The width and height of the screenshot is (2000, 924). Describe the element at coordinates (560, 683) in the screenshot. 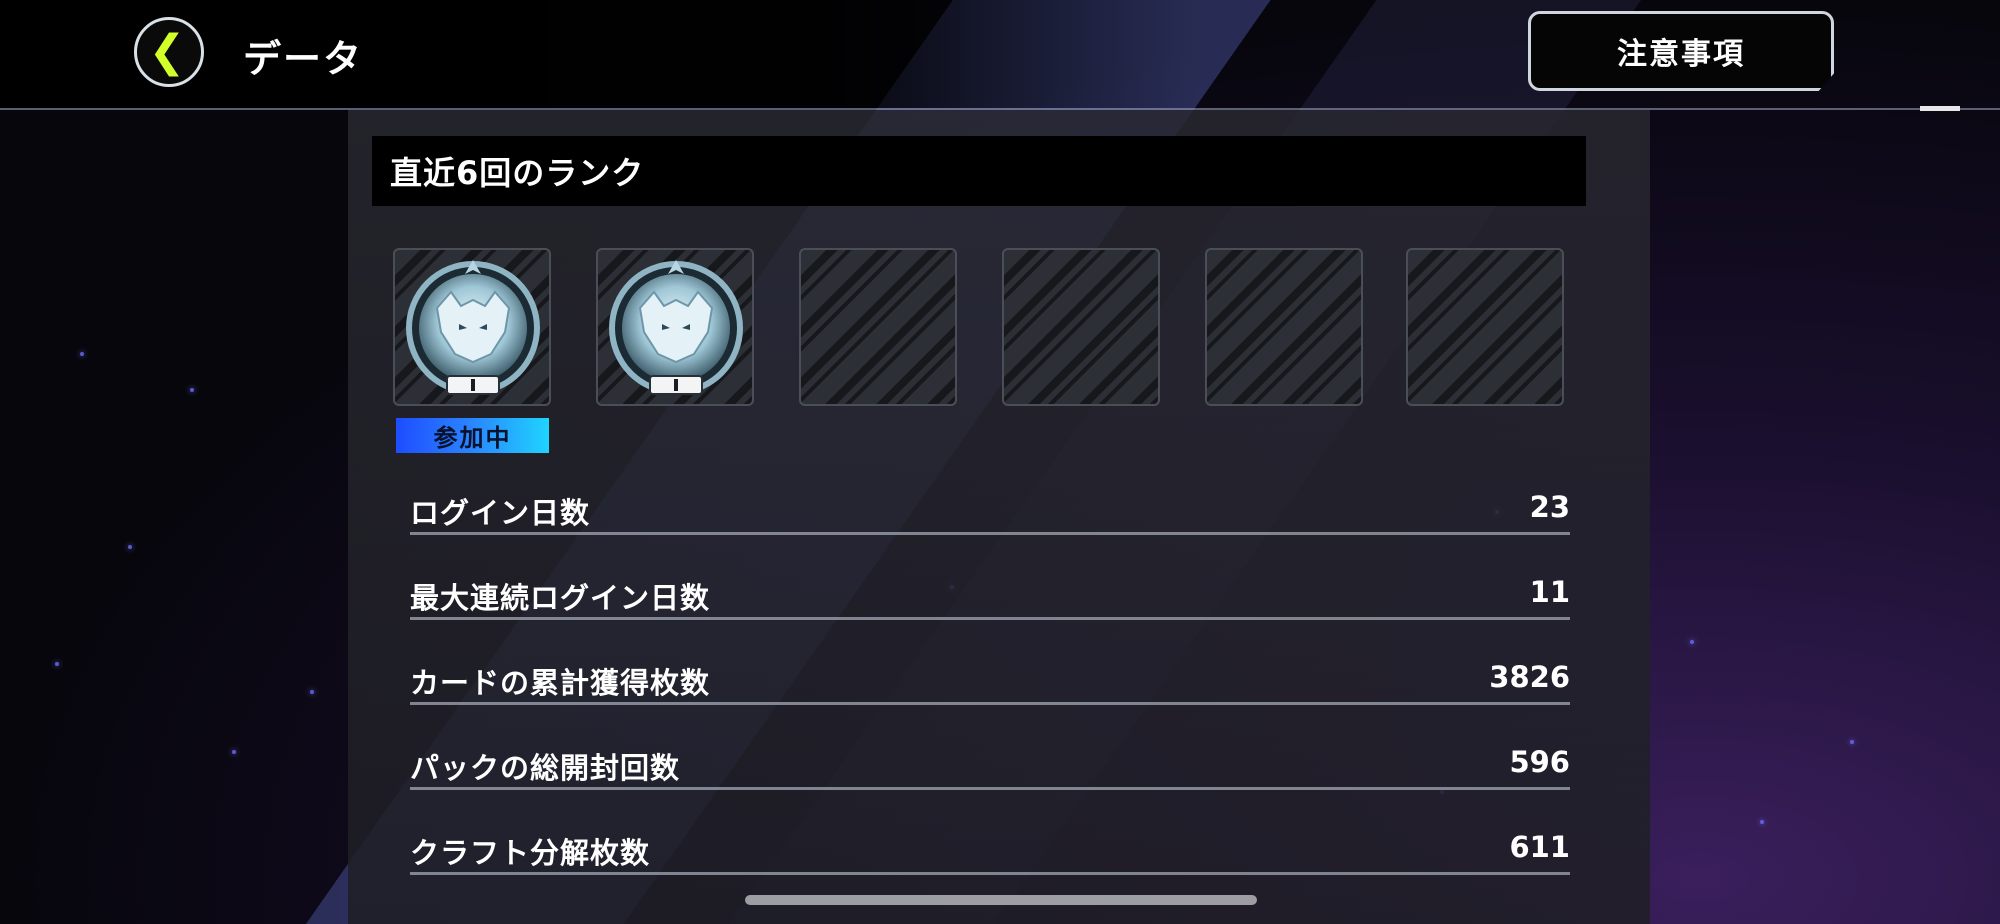

I see `stat-label: カードの累計獲得枚数` at that location.